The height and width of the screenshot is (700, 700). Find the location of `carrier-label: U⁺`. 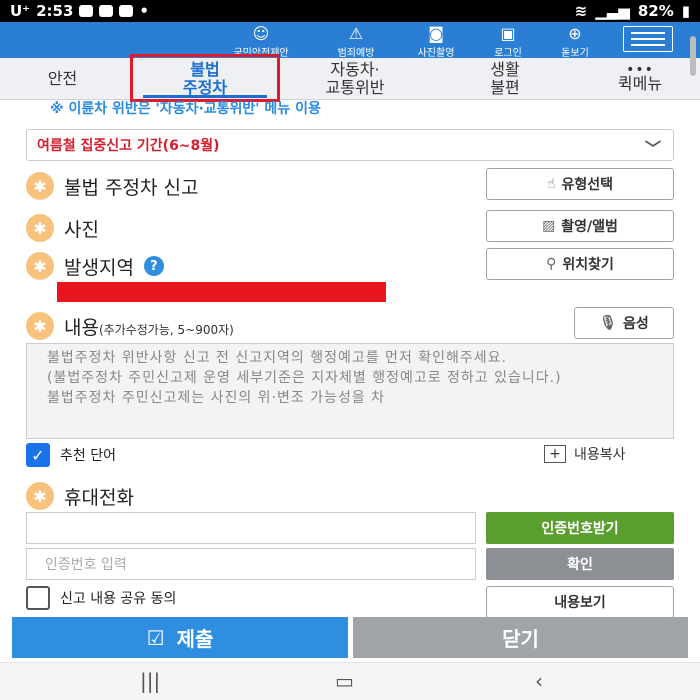

carrier-label: U⁺ is located at coordinates (20, 11).